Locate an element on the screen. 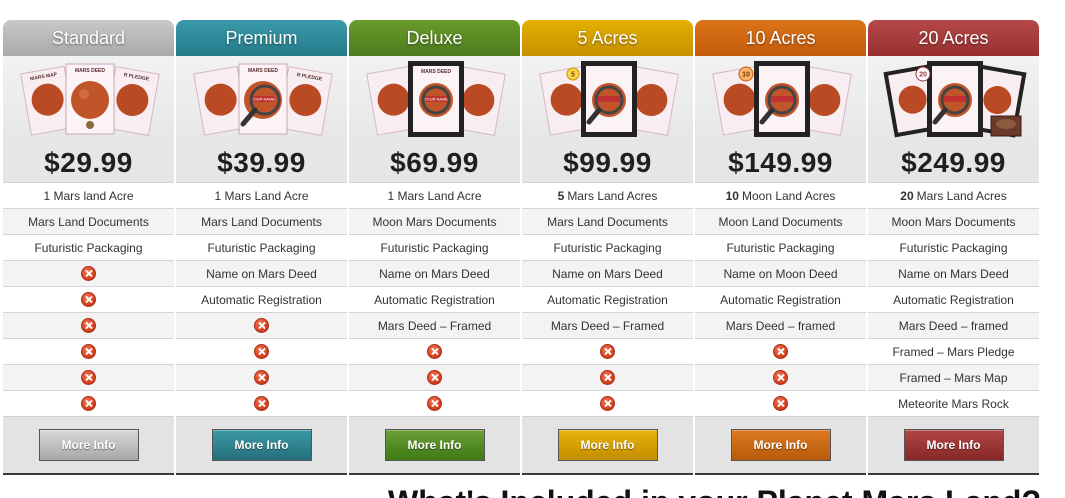  mars-deed-image: MARS MAP R PLEDGE MARS DEED is located at coordinates (88, 100).